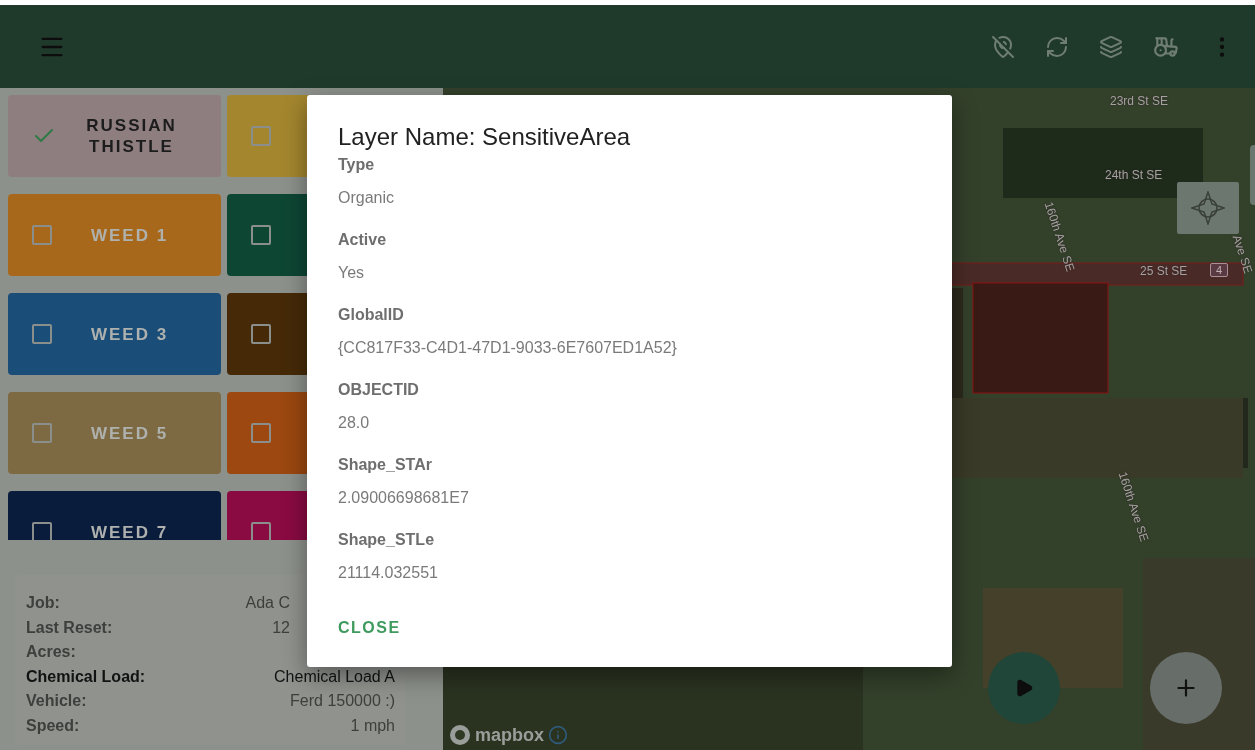 Image resolution: width=1255 pixels, height=750 pixels. I want to click on info-value: Ferd 150000 :), so click(342, 701).